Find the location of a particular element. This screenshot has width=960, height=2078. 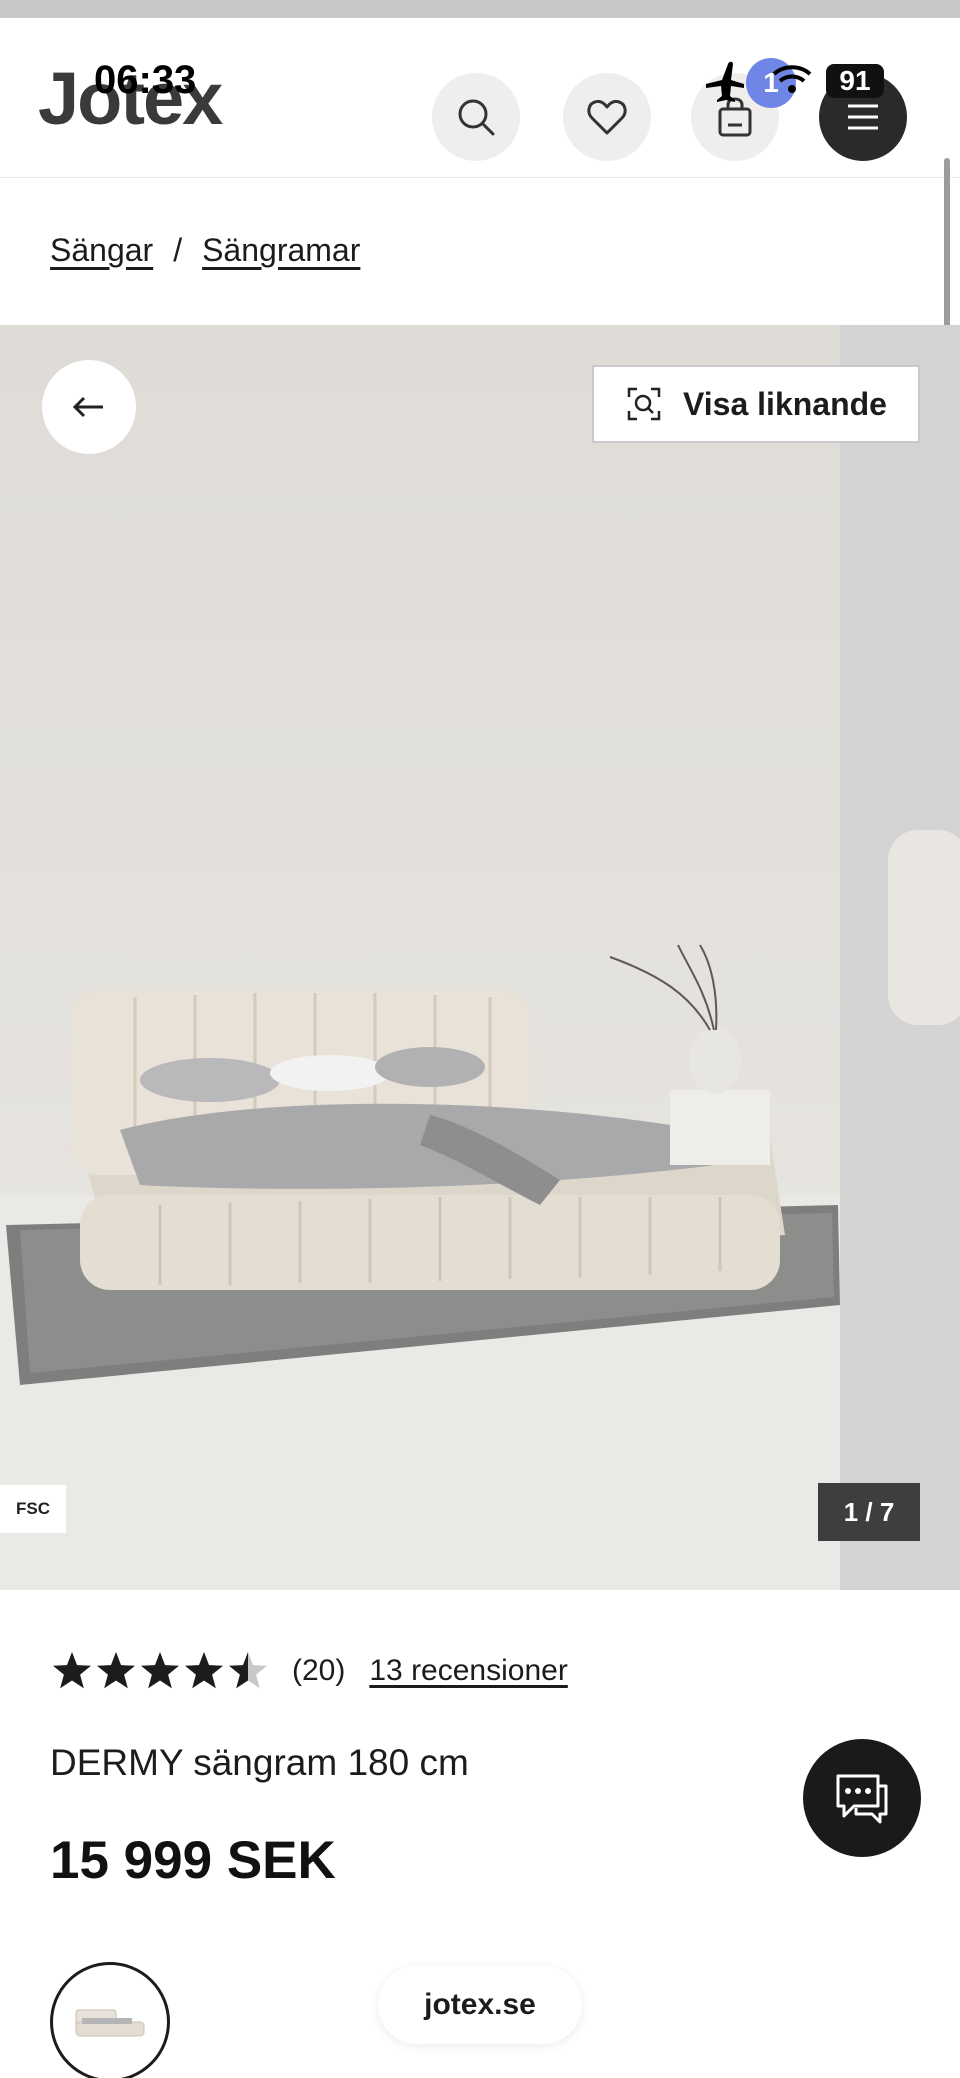

menu-icon is located at coordinates (863, 117).